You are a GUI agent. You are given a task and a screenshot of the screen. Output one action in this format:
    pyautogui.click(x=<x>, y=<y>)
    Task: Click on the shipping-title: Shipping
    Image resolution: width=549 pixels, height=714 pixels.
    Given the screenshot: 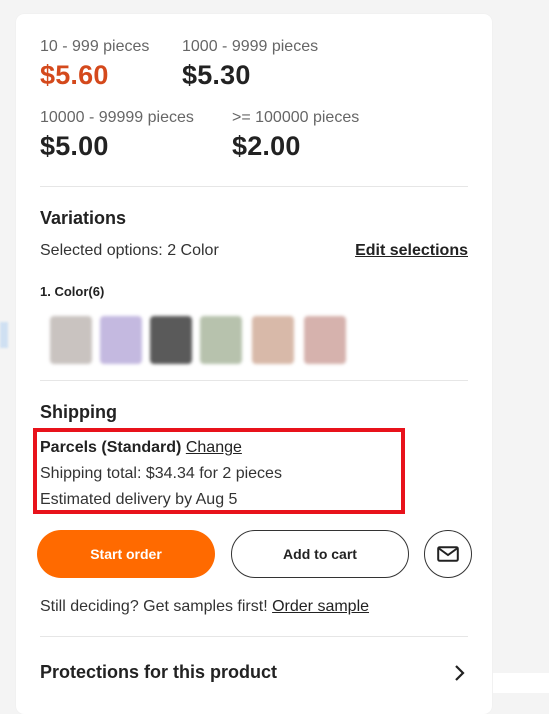 What is the action you would take?
    pyautogui.click(x=78, y=412)
    